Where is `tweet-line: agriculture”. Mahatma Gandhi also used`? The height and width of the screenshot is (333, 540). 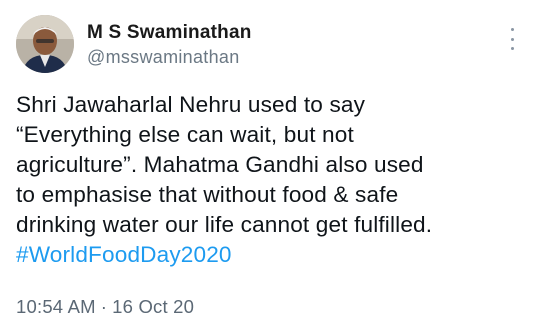
tweet-line: agriculture”. Mahatma Gandhi also used is located at coordinates (220, 164).